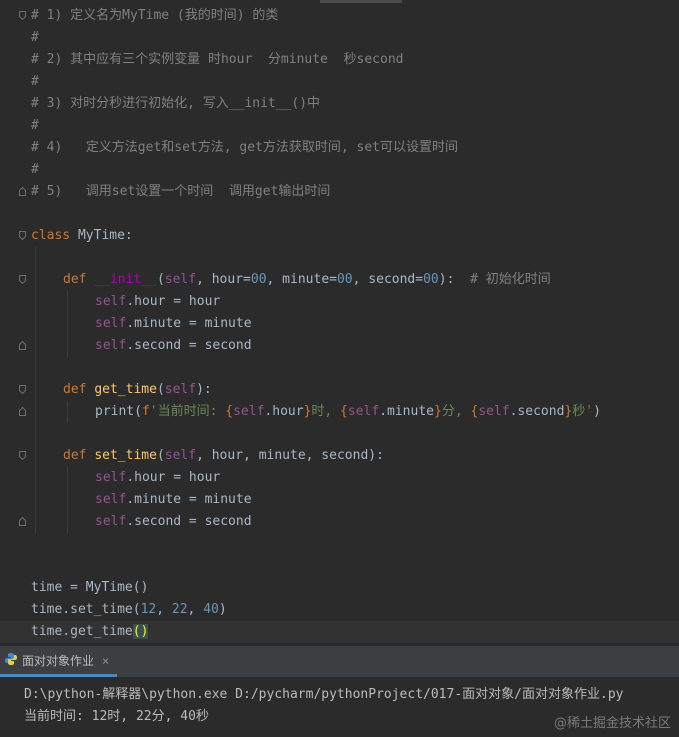 This screenshot has width=679, height=737. I want to click on code-token: time = MyTime(), so click(90, 587).